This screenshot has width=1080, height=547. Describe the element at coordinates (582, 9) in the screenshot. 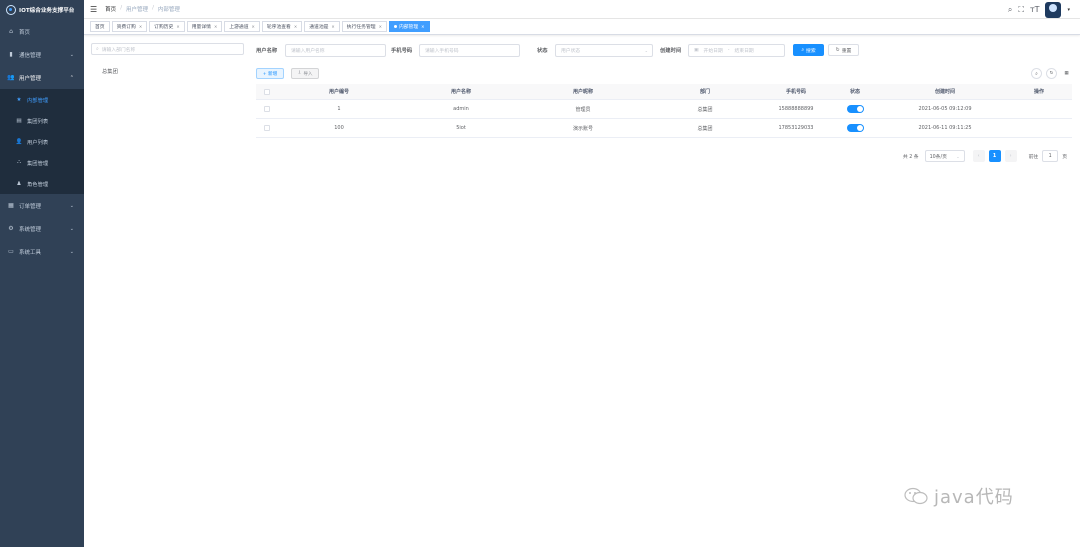

I see `navbar: ☰ 首页 / 用户管理 / 内部管理 ⌕ ⛶ ᴛT ▾` at that location.